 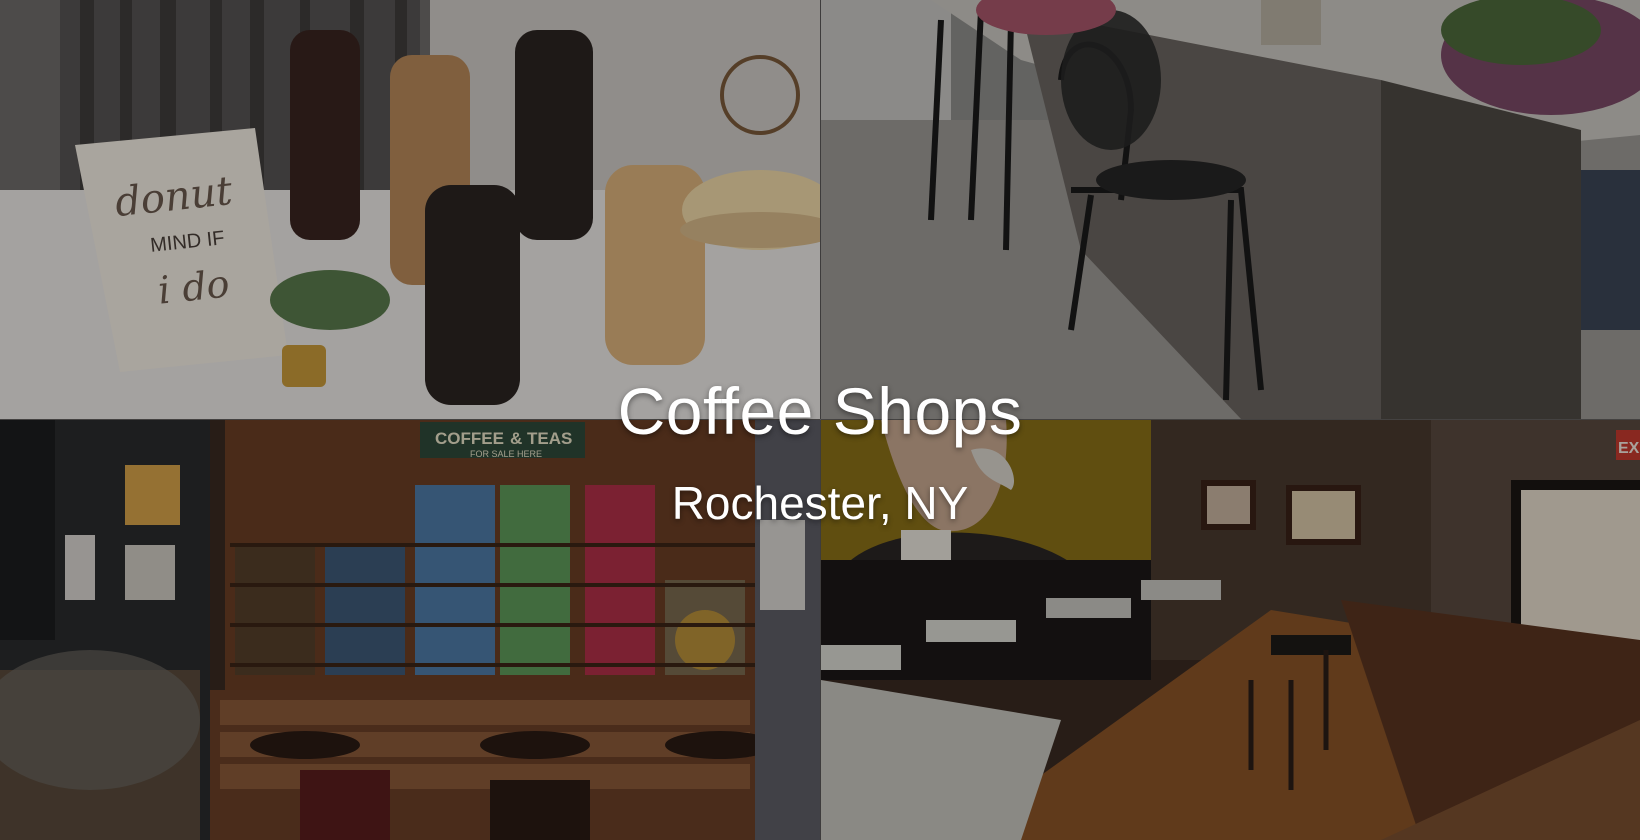 I want to click on hero-subtitle: Rochester, NY, so click(x=820, y=503).